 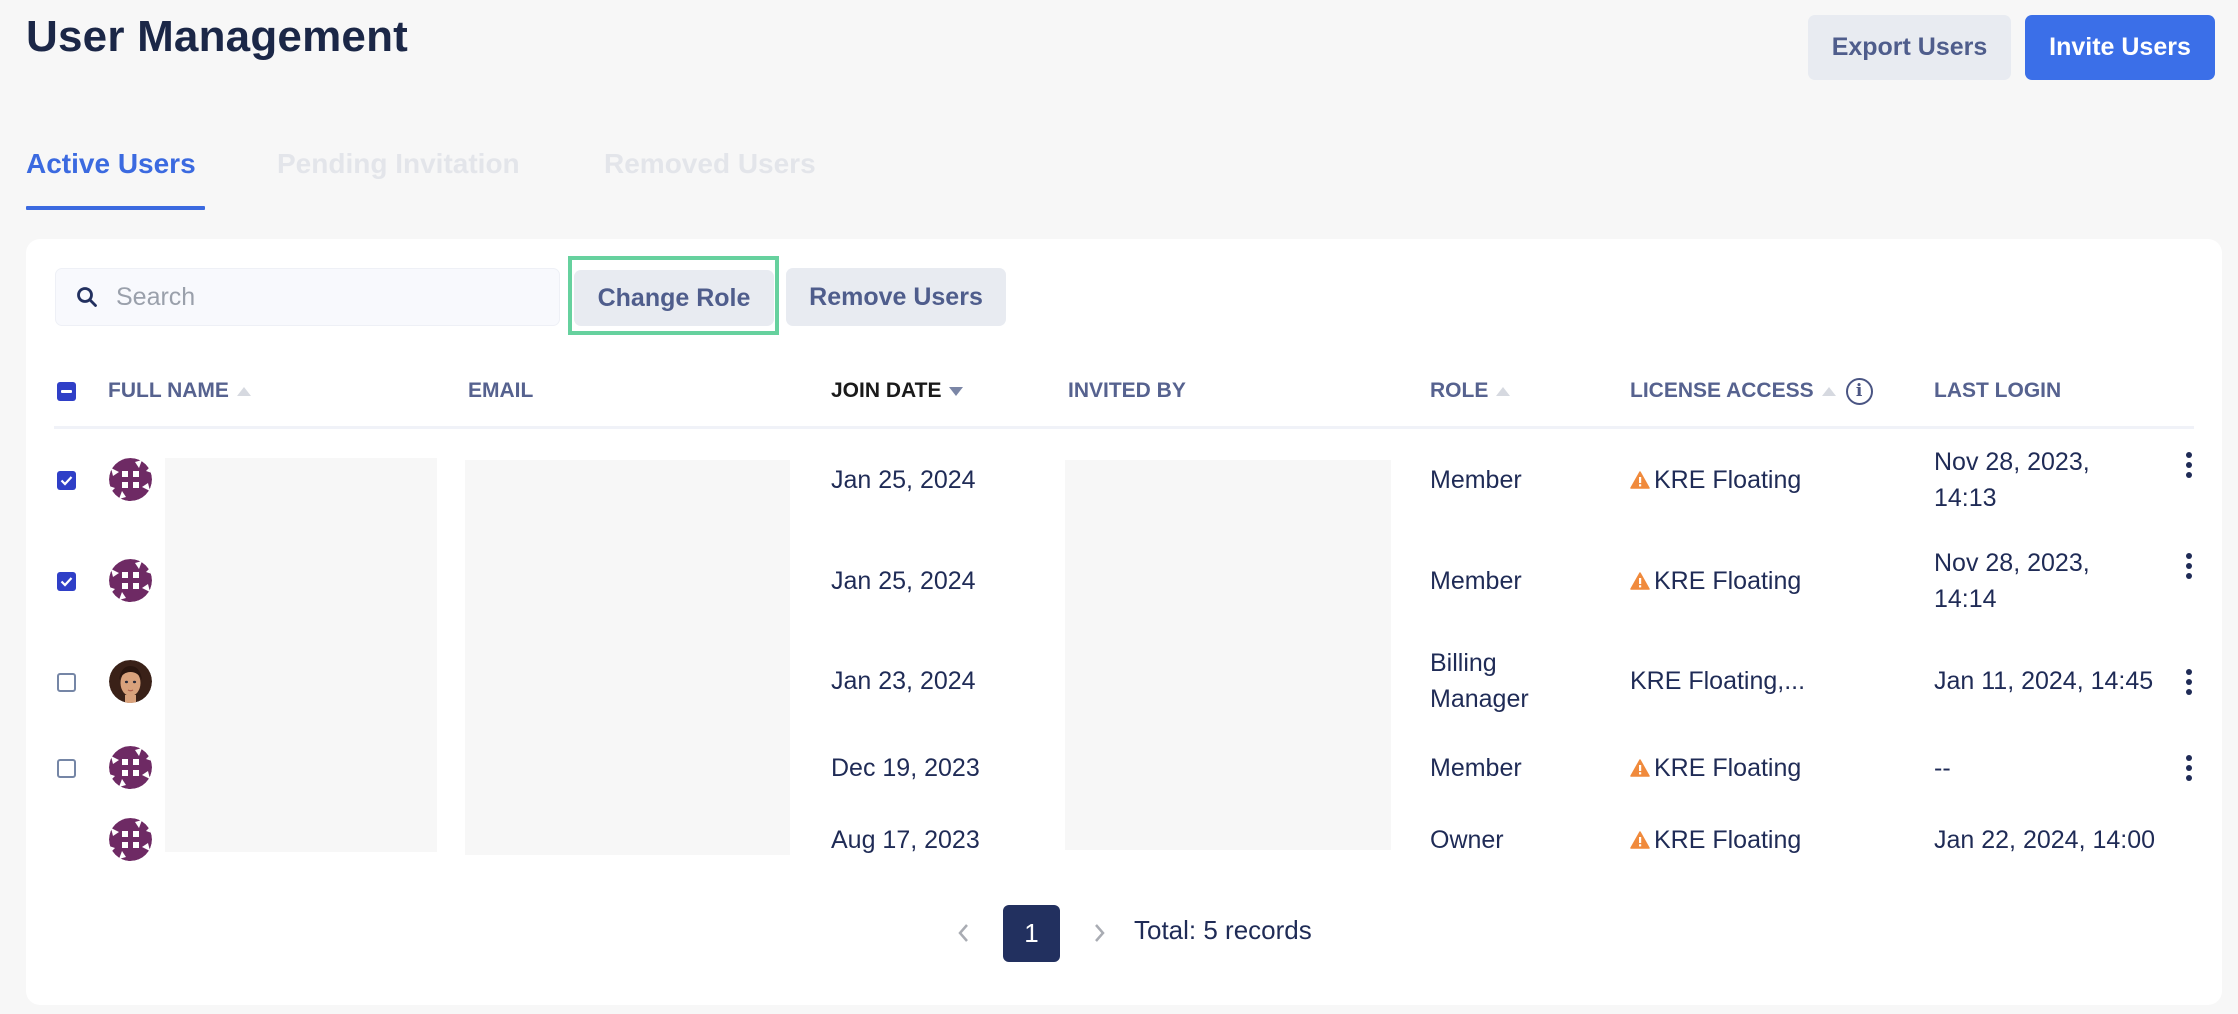 What do you see at coordinates (398, 164) in the screenshot?
I see `tab-pending-invitation: Pending Invitation` at bounding box center [398, 164].